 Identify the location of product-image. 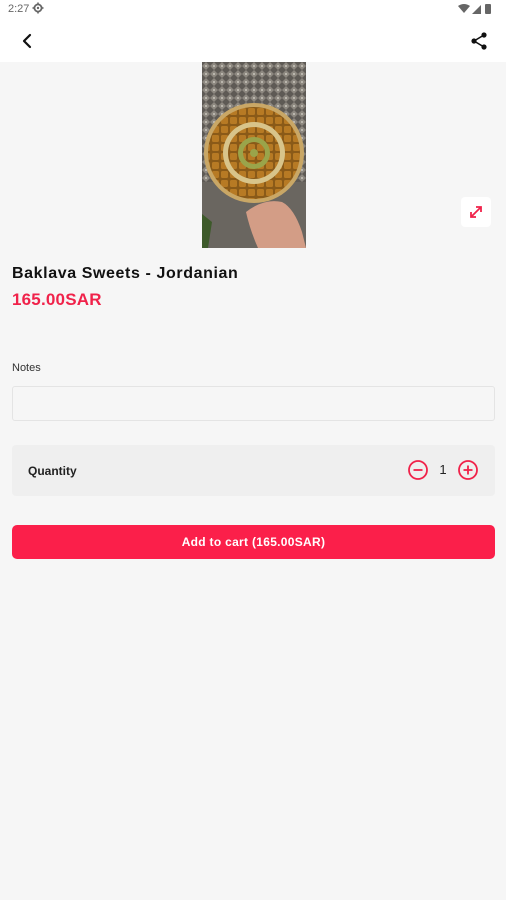
(254, 155).